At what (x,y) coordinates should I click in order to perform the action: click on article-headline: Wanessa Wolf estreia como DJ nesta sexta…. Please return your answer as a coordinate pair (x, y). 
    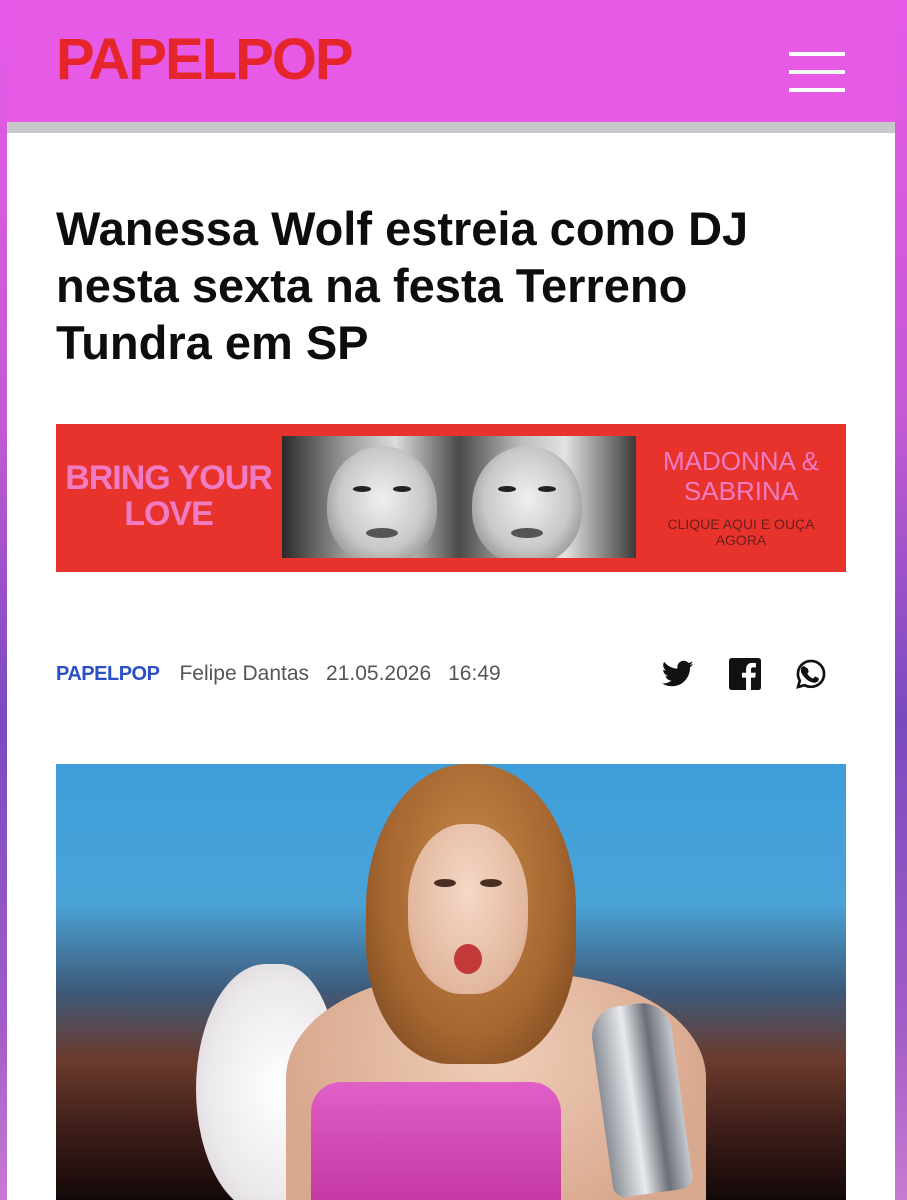
    Looking at the image, I should click on (402, 285).